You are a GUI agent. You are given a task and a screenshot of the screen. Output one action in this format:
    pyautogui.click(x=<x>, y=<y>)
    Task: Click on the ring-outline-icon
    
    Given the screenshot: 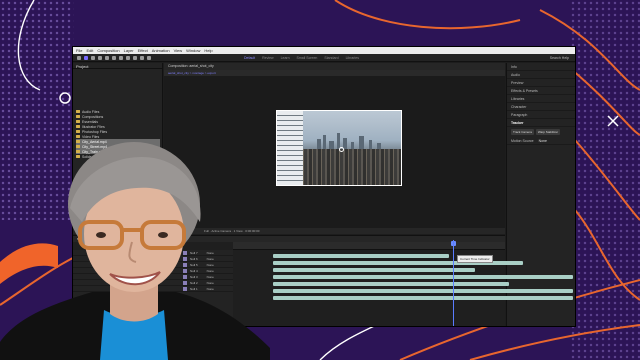 What is the action you would take?
    pyautogui.click(x=65, y=98)
    